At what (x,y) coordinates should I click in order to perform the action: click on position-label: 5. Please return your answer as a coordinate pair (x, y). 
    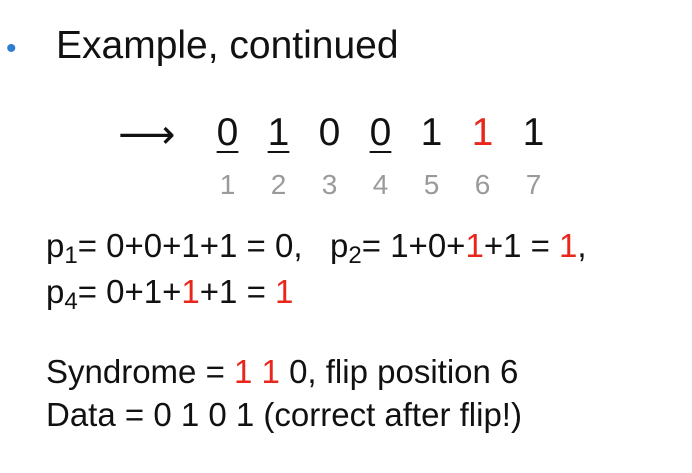
    Looking at the image, I should click on (431, 184).